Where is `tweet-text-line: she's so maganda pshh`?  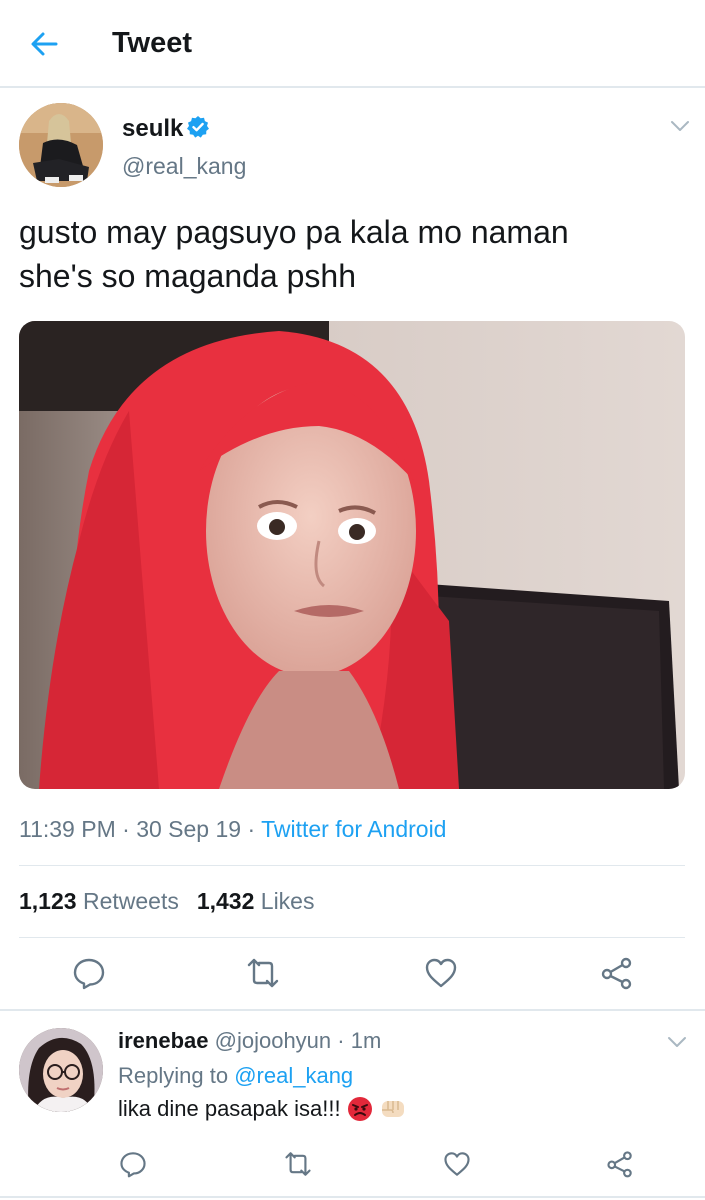
tweet-text-line: she's so maganda pshh is located at coordinates (187, 276).